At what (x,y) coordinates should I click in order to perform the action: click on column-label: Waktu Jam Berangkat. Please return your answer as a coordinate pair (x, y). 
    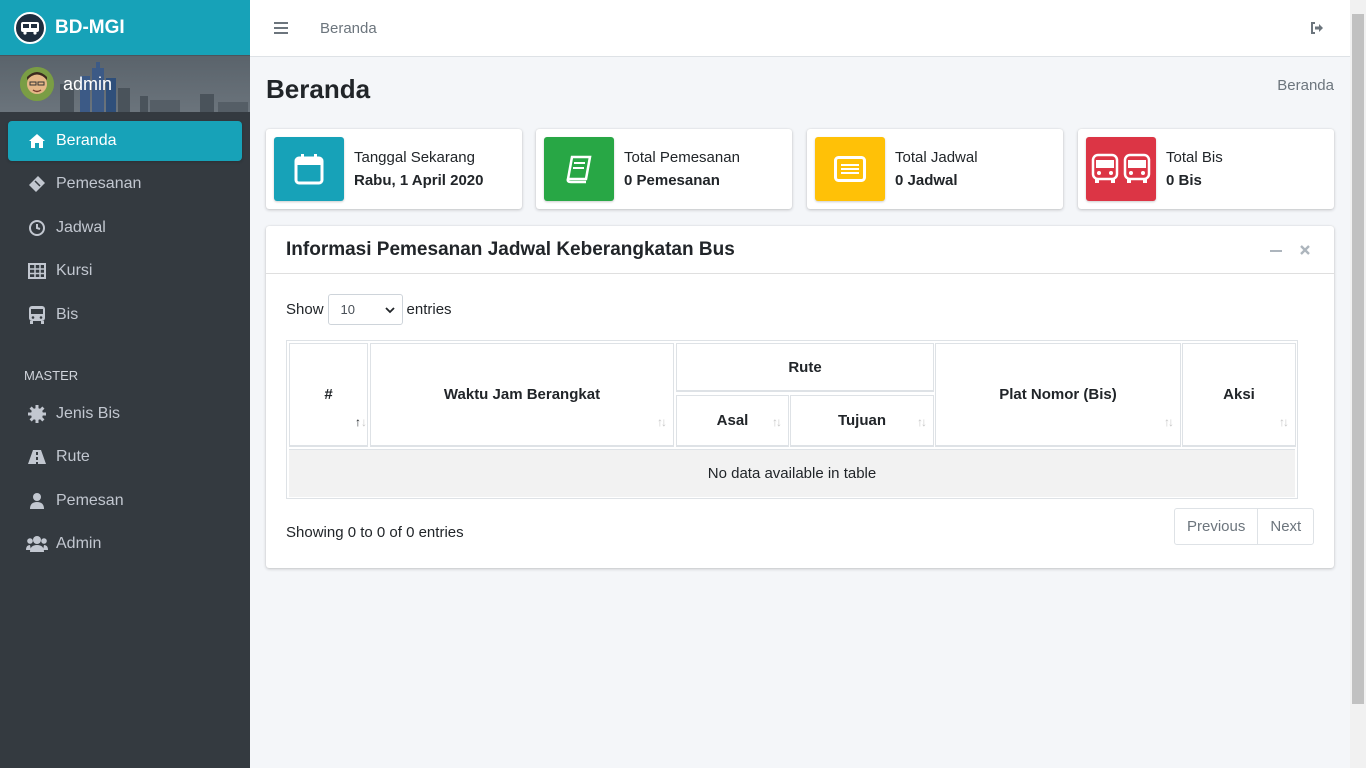
    Looking at the image, I should click on (522, 394).